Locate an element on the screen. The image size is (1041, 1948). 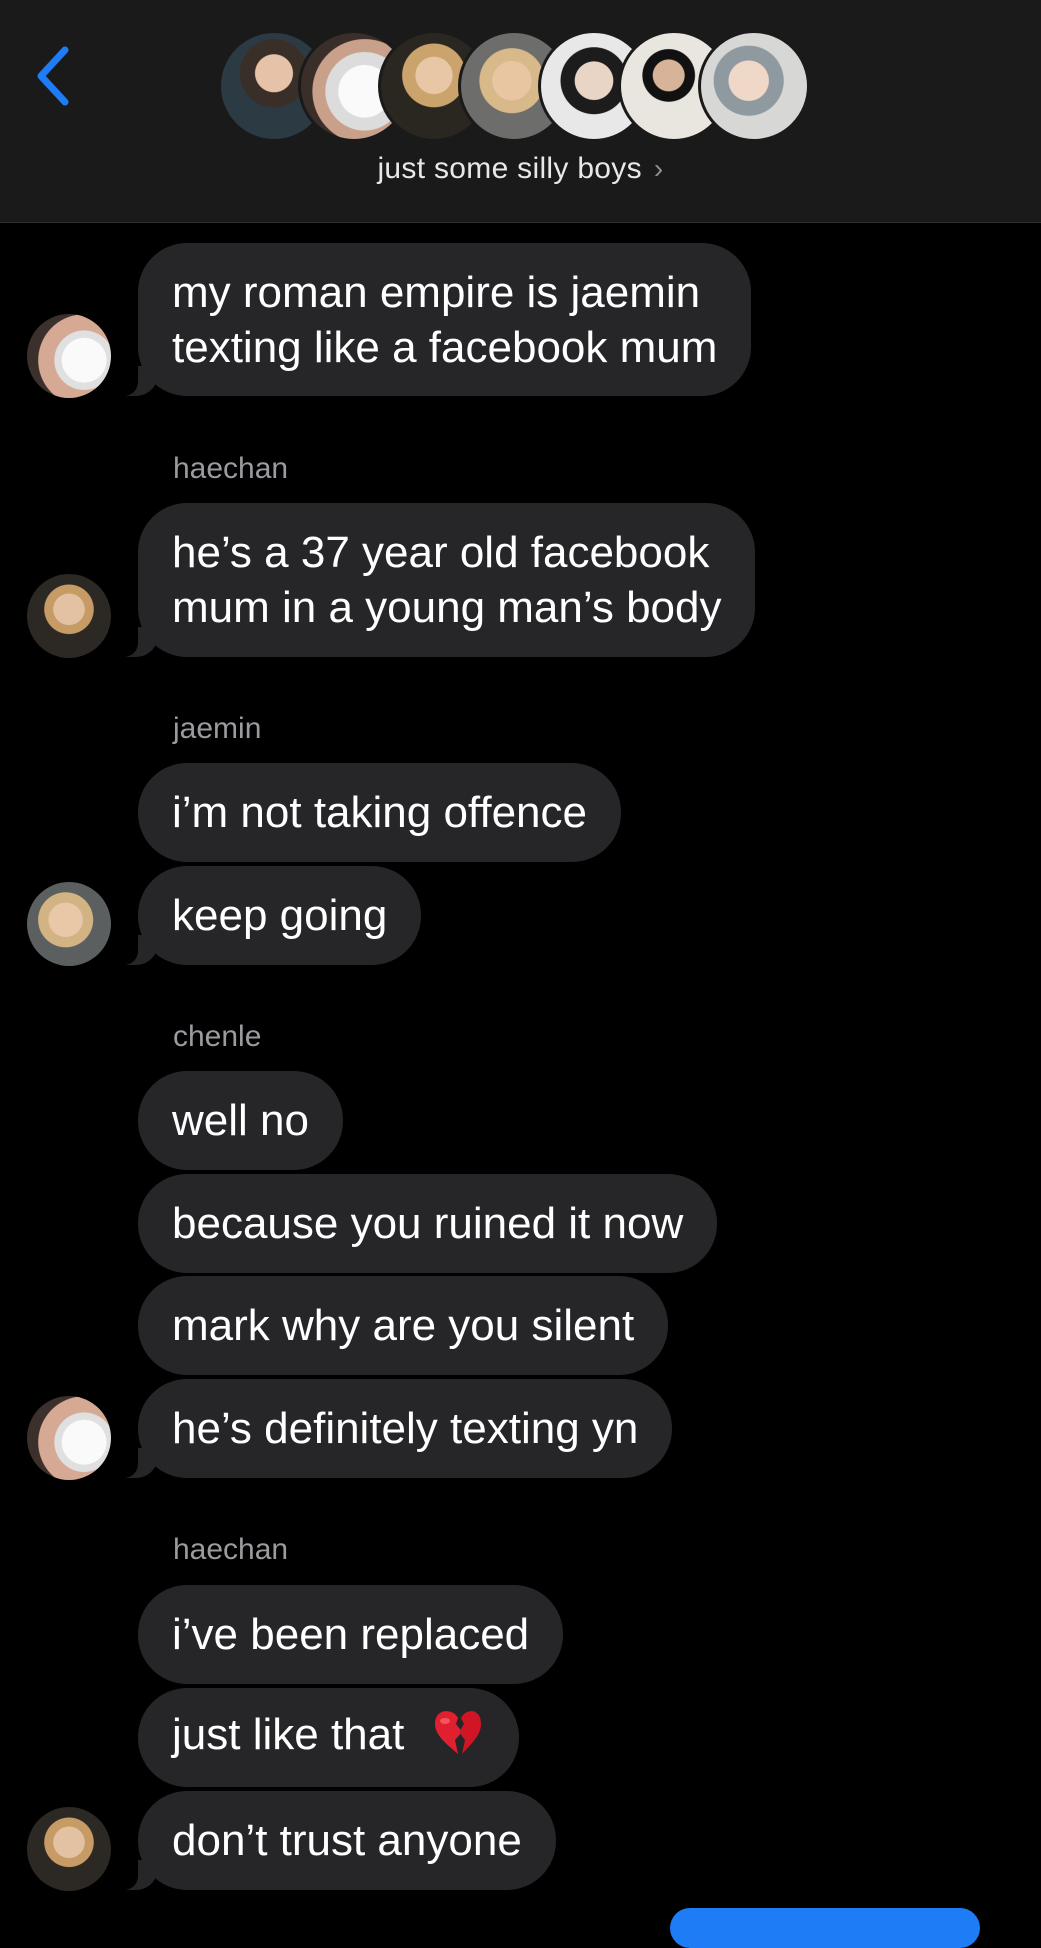
message-text: just like that is located at coordinates (328, 1737).